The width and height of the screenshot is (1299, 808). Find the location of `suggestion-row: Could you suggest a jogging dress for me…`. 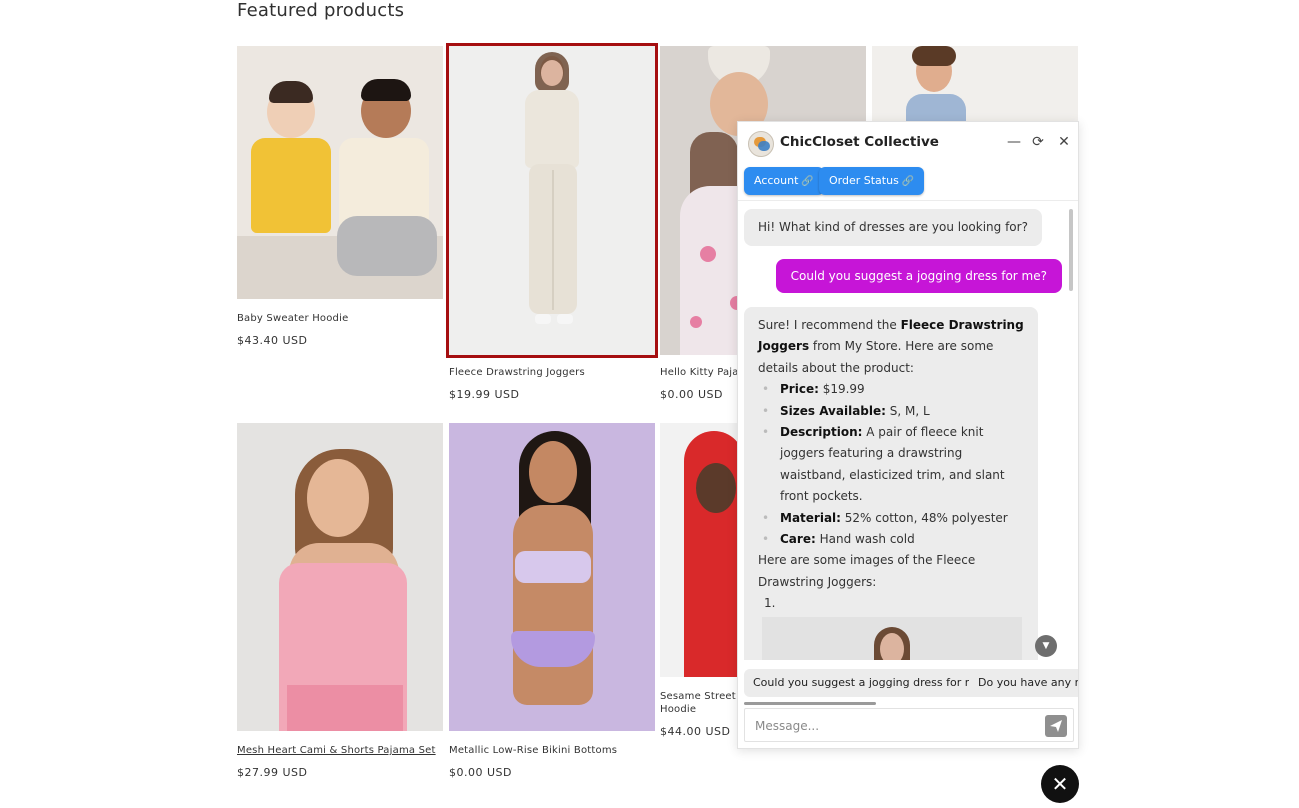

suggestion-row: Could you suggest a jogging dress for me… is located at coordinates (908, 683).